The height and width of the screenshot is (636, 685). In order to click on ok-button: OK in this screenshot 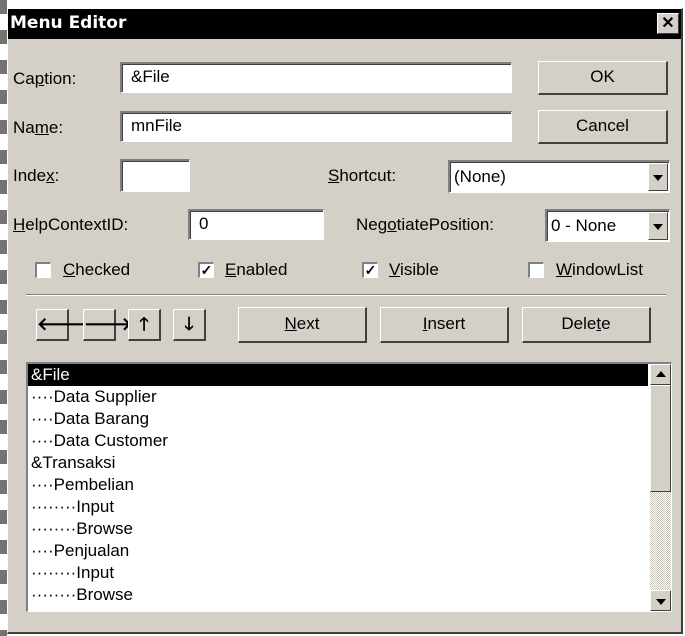, I will do `click(603, 78)`.